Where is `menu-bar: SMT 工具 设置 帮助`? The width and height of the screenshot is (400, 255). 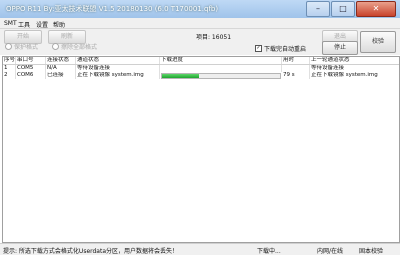 menu-bar: SMT 工具 设置 帮助 is located at coordinates (200, 23).